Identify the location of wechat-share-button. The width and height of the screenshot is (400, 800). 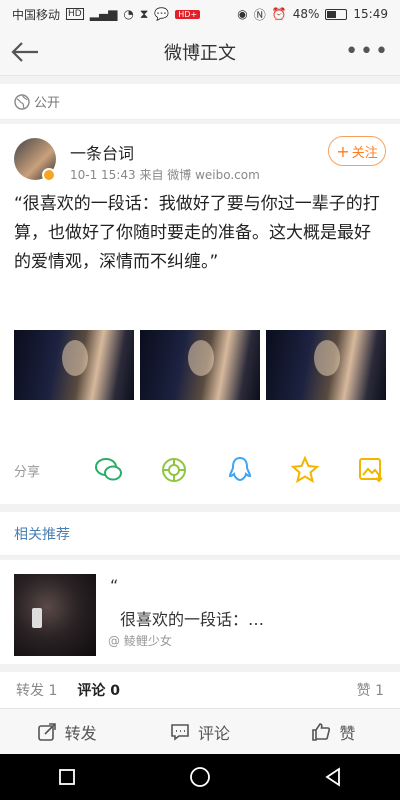
(109, 470).